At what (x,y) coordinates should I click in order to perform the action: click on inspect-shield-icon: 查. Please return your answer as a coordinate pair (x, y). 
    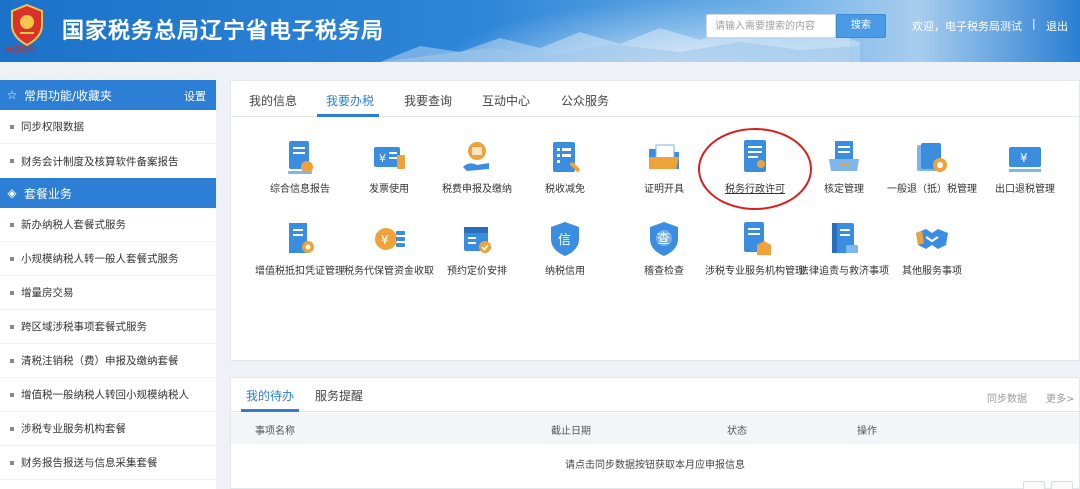
    Looking at the image, I should click on (664, 239).